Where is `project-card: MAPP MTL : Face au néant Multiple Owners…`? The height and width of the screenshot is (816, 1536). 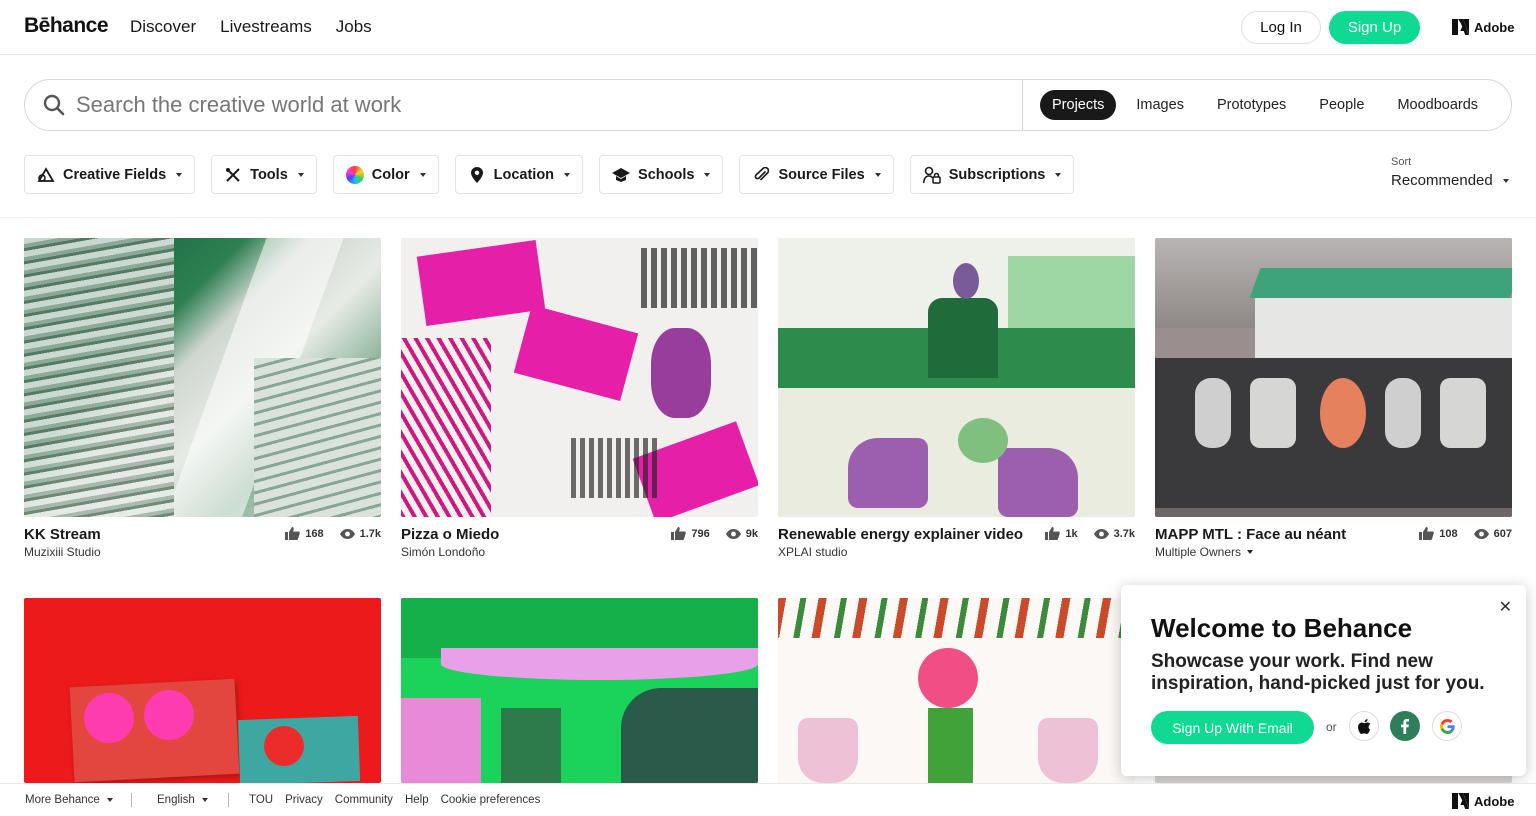
project-card: MAPP MTL : Face au néant Multiple Owners… is located at coordinates (1333, 402).